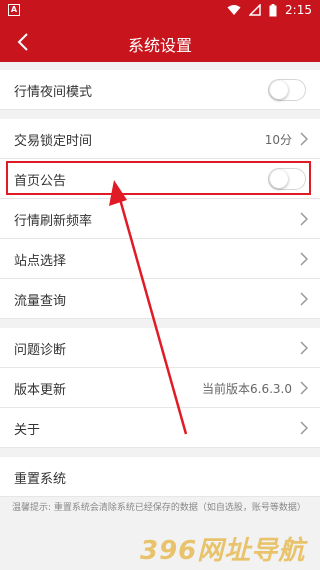 The height and width of the screenshot is (570, 320). Describe the element at coordinates (148, 307) in the screenshot. I see `annotation-arrow` at that location.